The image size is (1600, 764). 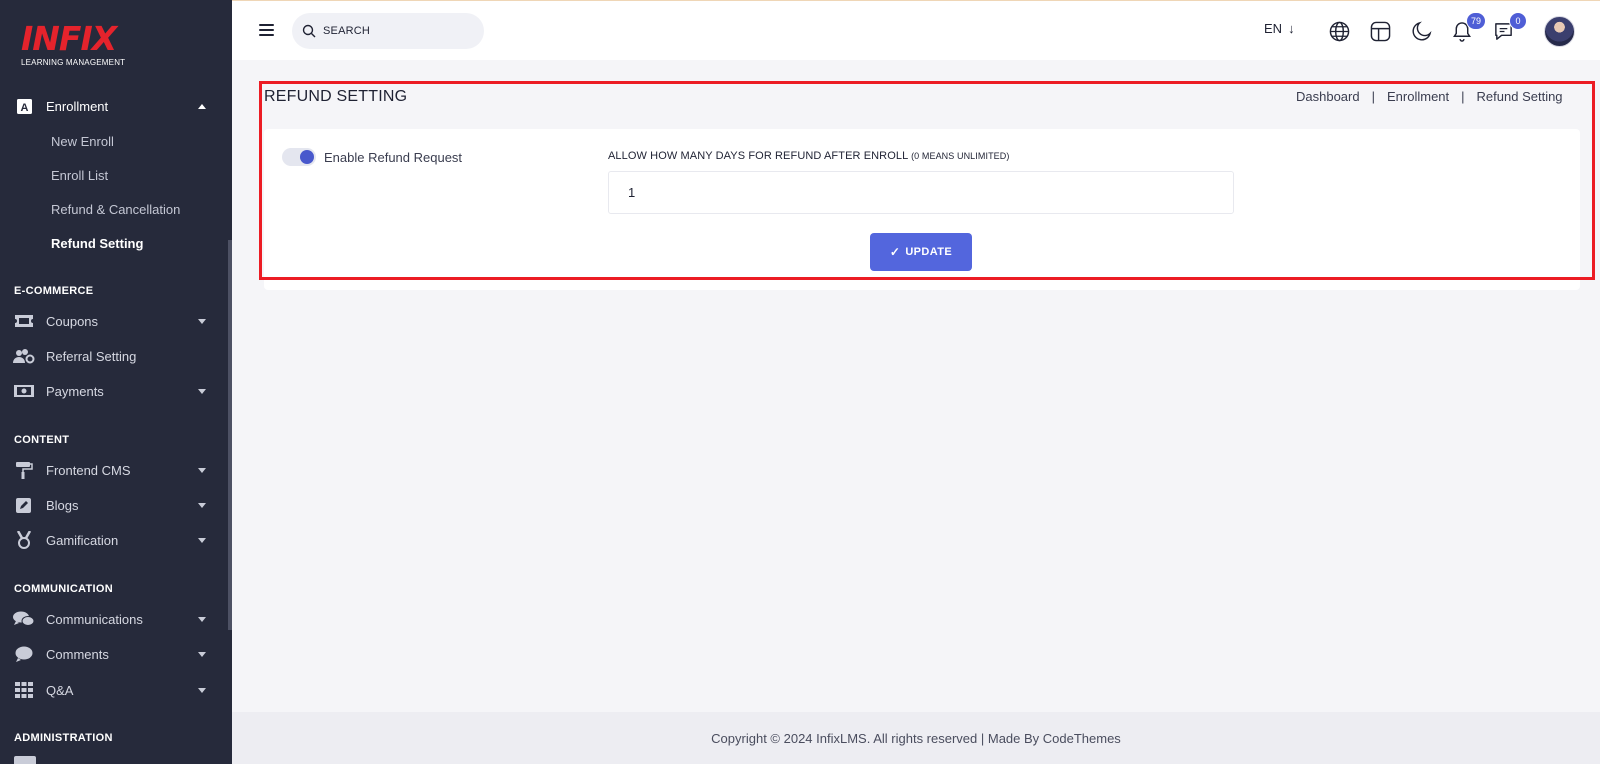 I want to click on message-count-badge: 0, so click(x=1518, y=21).